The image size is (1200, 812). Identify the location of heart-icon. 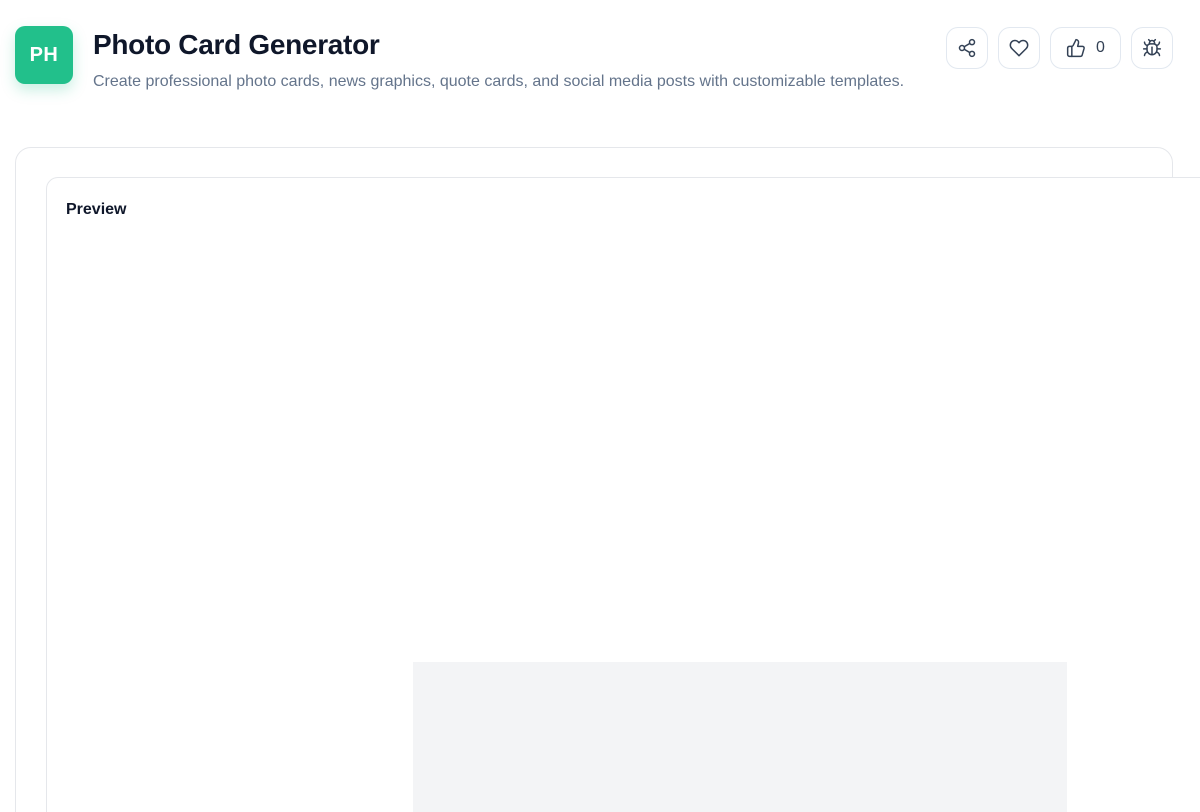
(1019, 48).